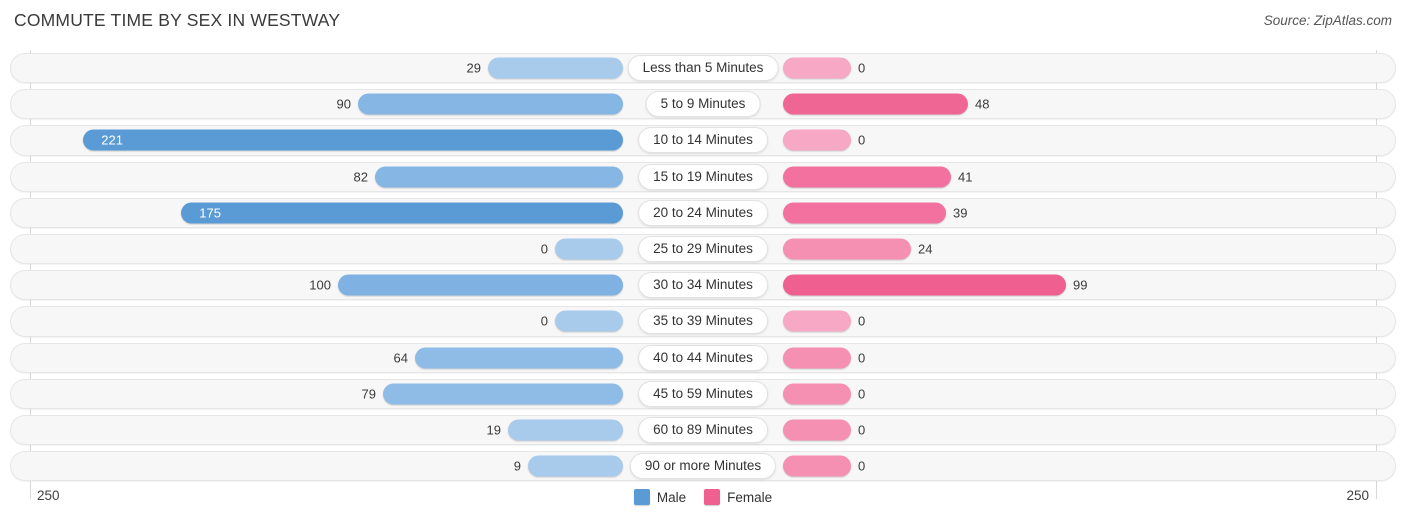 This screenshot has width=1406, height=522. I want to click on table-row: 29 0 Less than 5 Minutes, so click(703, 68).